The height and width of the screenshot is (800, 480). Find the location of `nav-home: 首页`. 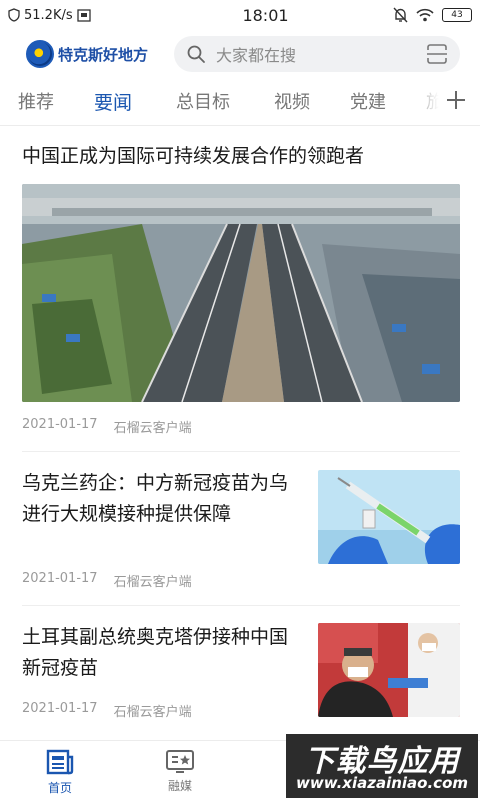

nav-home: 首页 is located at coordinates (60, 772).